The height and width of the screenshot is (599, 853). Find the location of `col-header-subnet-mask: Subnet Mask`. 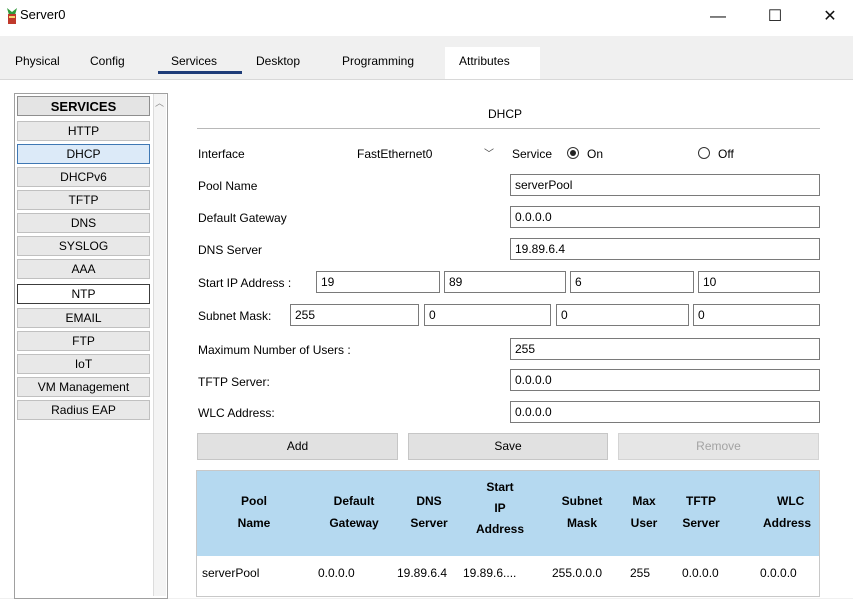

col-header-subnet-mask: Subnet Mask is located at coordinates (582, 512).